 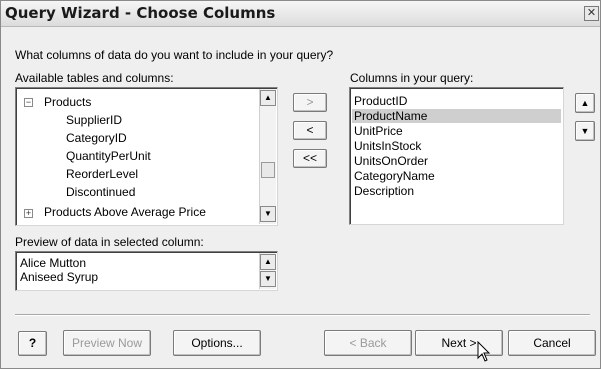 I want to click on tree-item-reorderlevel: ReorderLevel, so click(x=102, y=174).